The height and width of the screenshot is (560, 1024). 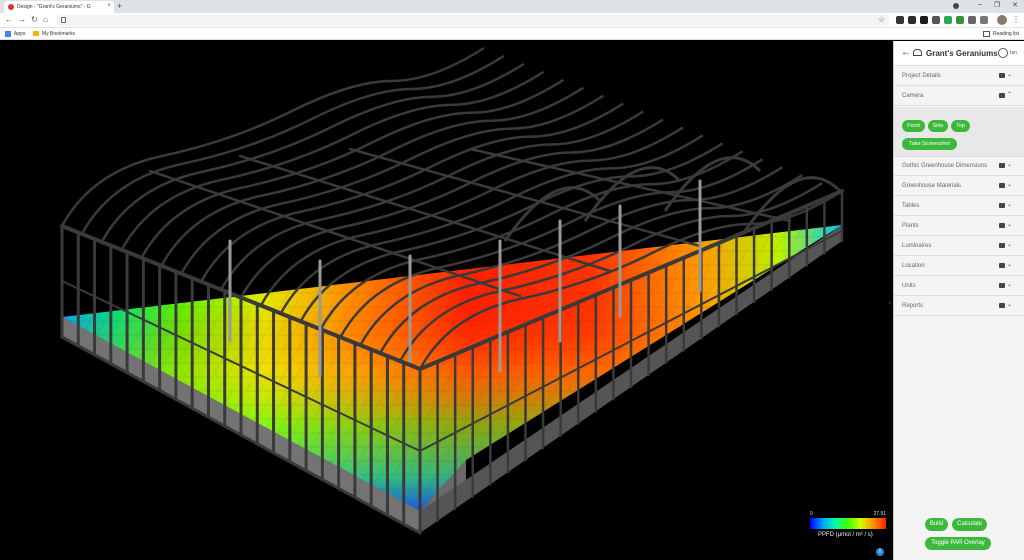 I want to click on browser-tab: Design - "Grant's Geraniums" - G ×, so click(x=59, y=7).